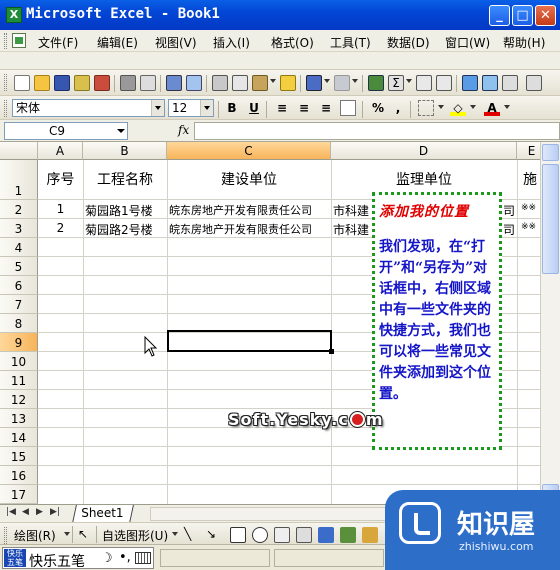 This screenshot has height=570, width=560. I want to click on row-header-14: 14, so click(19, 437).